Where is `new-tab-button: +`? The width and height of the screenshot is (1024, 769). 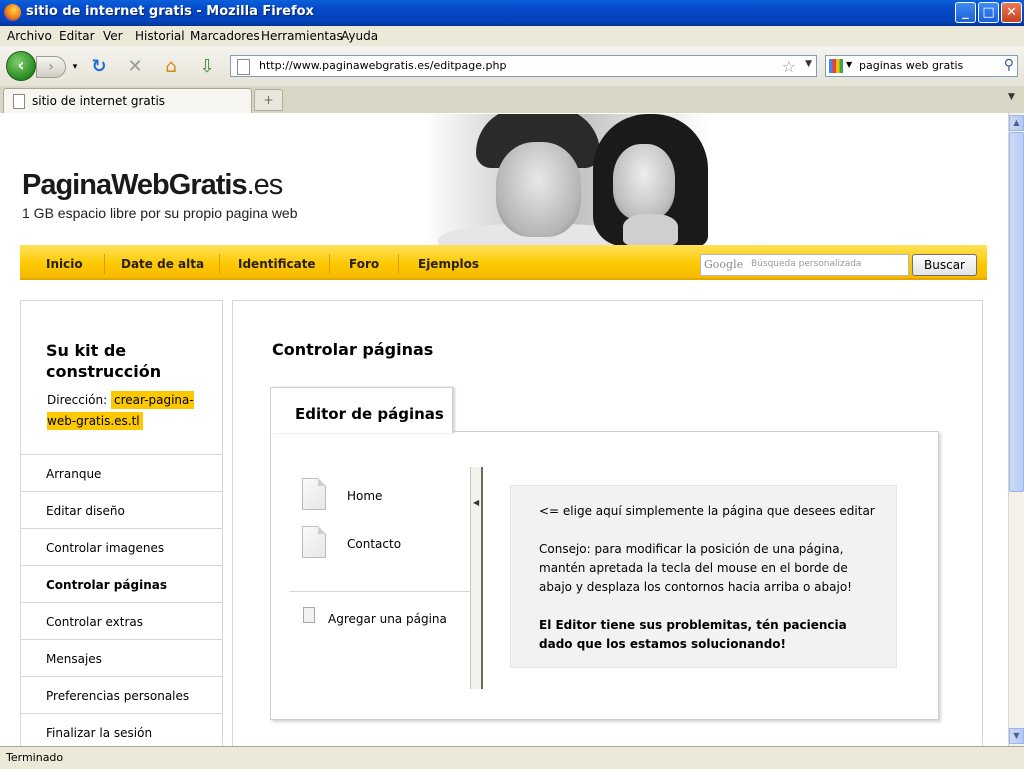 new-tab-button: + is located at coordinates (268, 100).